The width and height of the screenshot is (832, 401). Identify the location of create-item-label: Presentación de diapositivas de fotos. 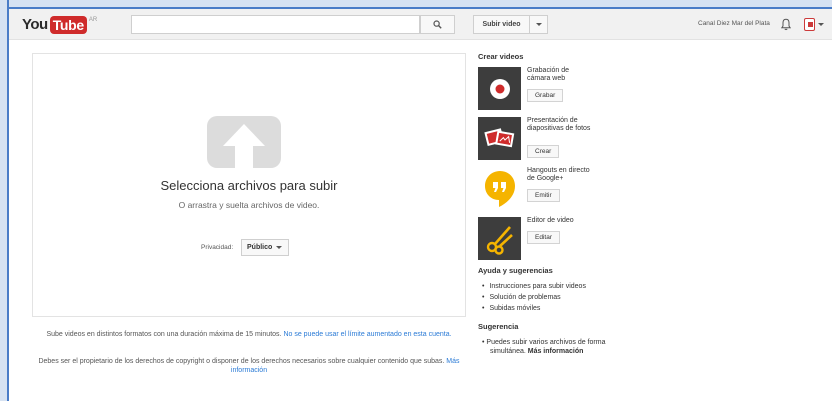
(559, 124).